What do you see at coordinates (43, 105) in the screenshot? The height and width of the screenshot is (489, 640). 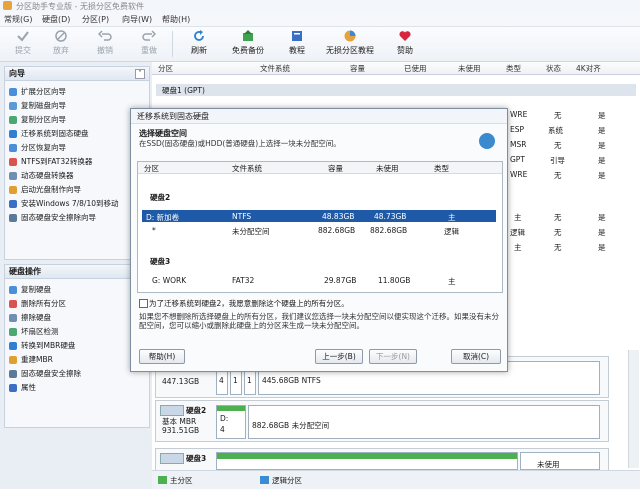 I see `wizard-item-label: 复制磁盘向导` at bounding box center [43, 105].